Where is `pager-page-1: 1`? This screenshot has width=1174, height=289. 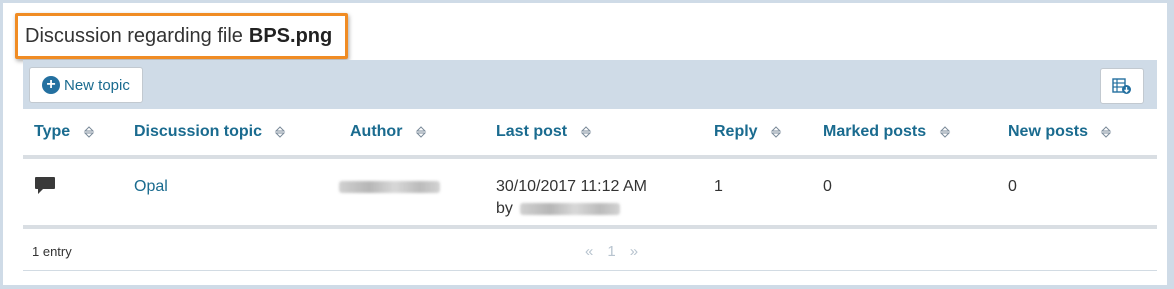
pager-page-1: 1 is located at coordinates (611, 251).